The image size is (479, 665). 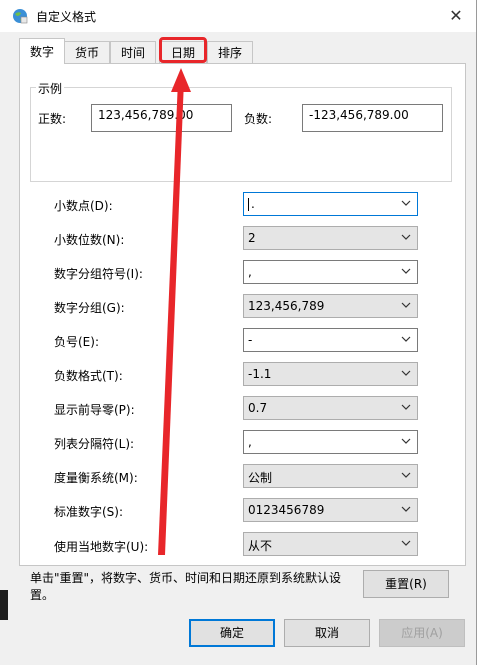 What do you see at coordinates (186, 586) in the screenshot?
I see `reset-description: 单击"重置"，将数字、货币、时间和日期还原到系统默认设置。` at bounding box center [186, 586].